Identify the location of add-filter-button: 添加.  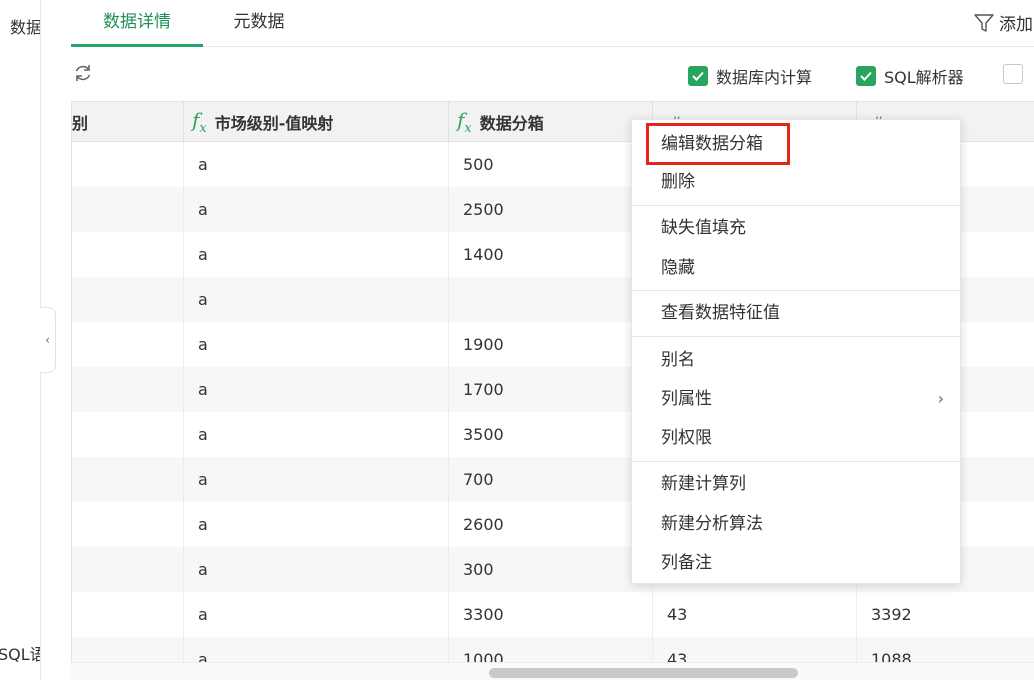
(1003, 22).